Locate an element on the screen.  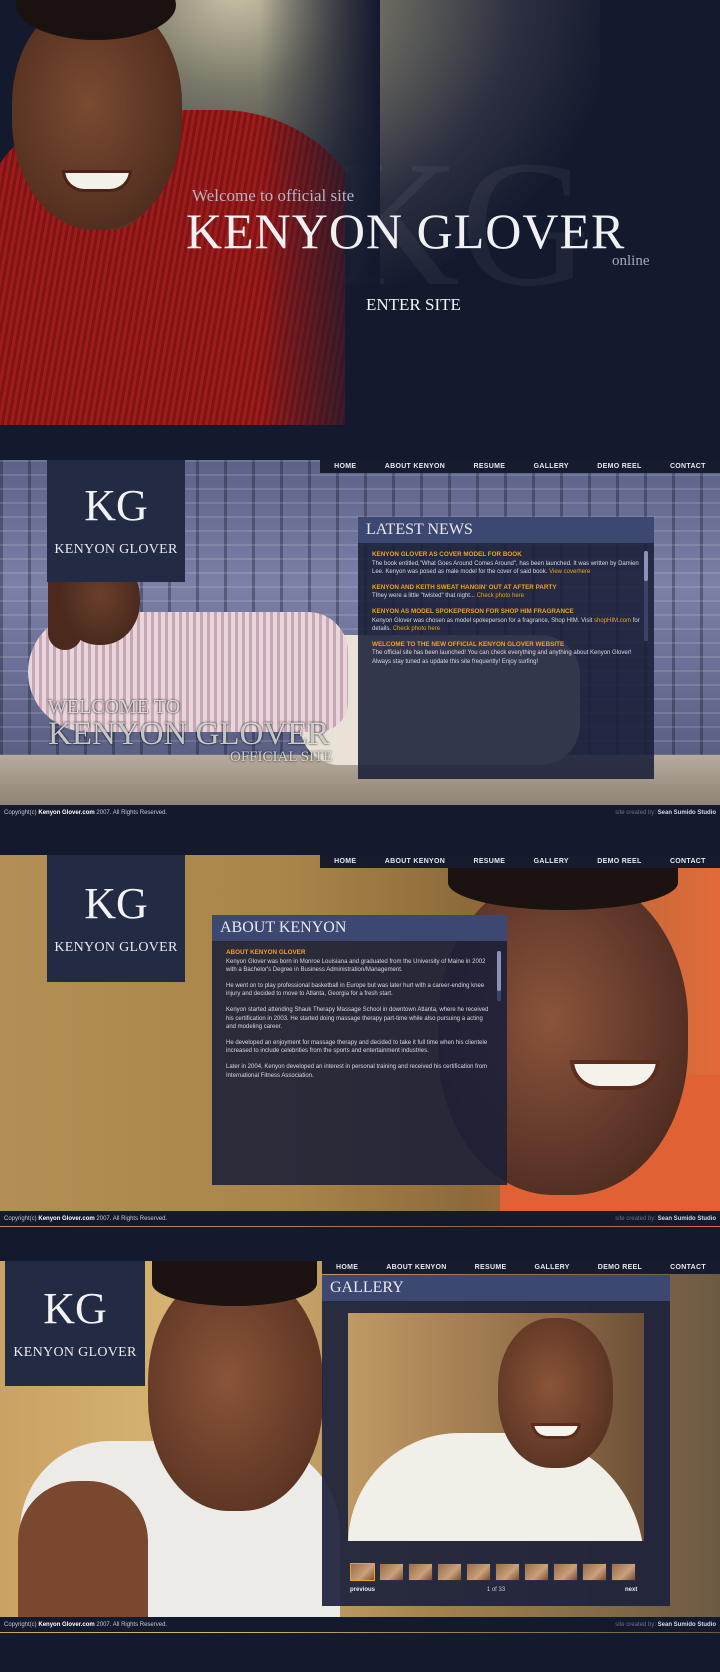
about-title: ABOUT KENYON is located at coordinates (359, 928).